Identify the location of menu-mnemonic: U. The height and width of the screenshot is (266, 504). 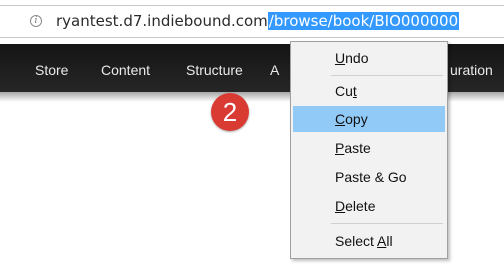
(340, 58).